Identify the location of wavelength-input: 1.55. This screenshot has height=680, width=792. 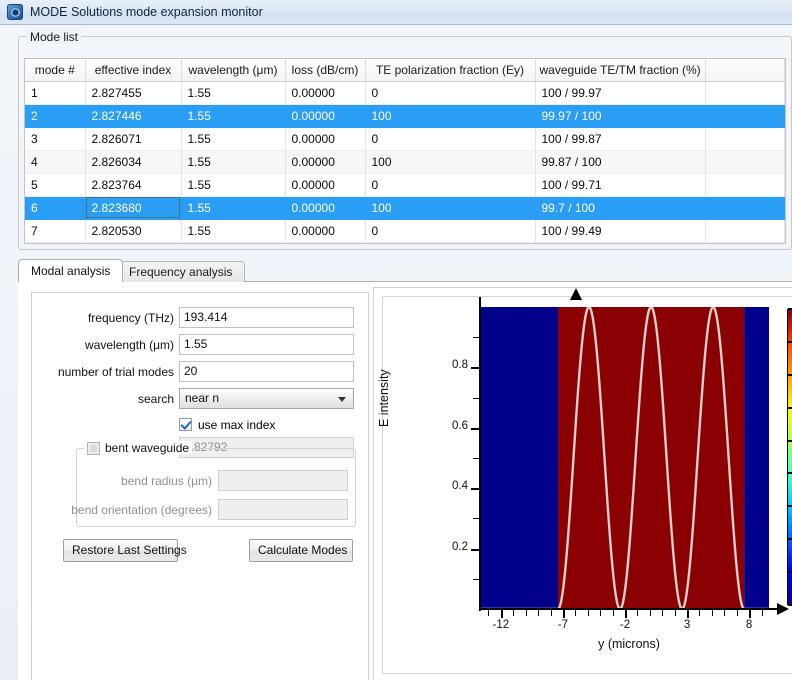
(266, 344).